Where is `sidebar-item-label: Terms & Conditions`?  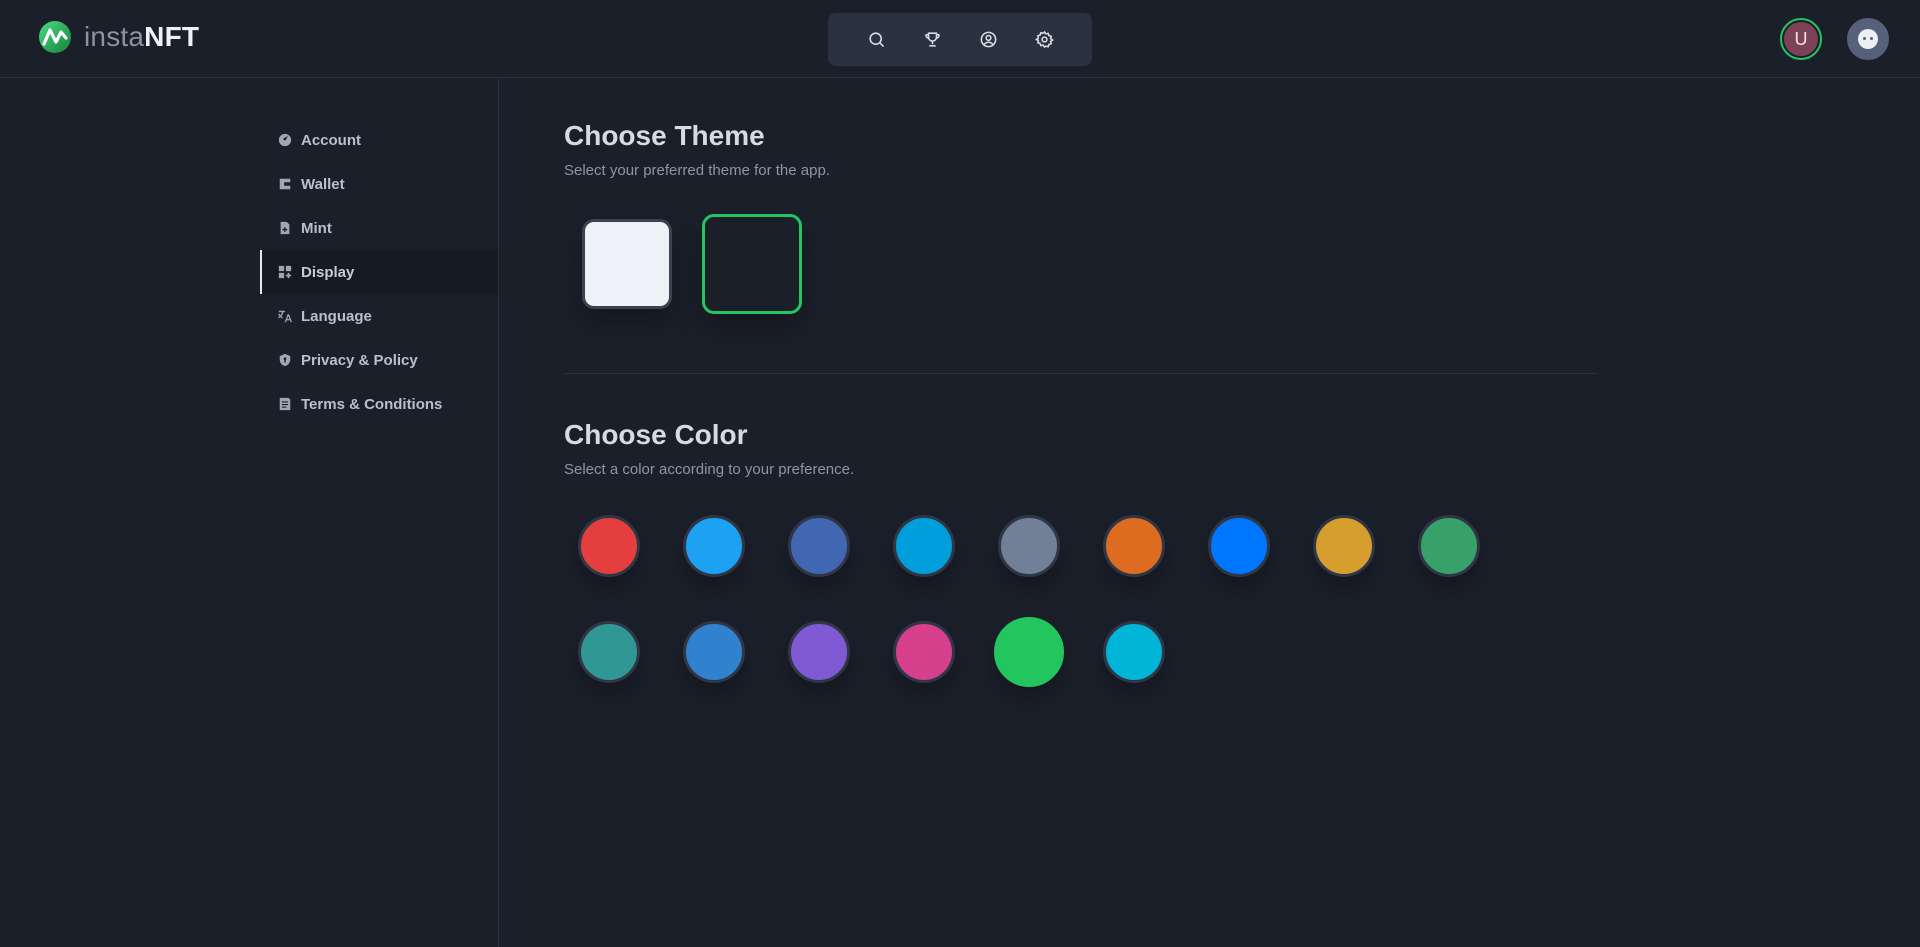 sidebar-item-label: Terms & Conditions is located at coordinates (372, 404).